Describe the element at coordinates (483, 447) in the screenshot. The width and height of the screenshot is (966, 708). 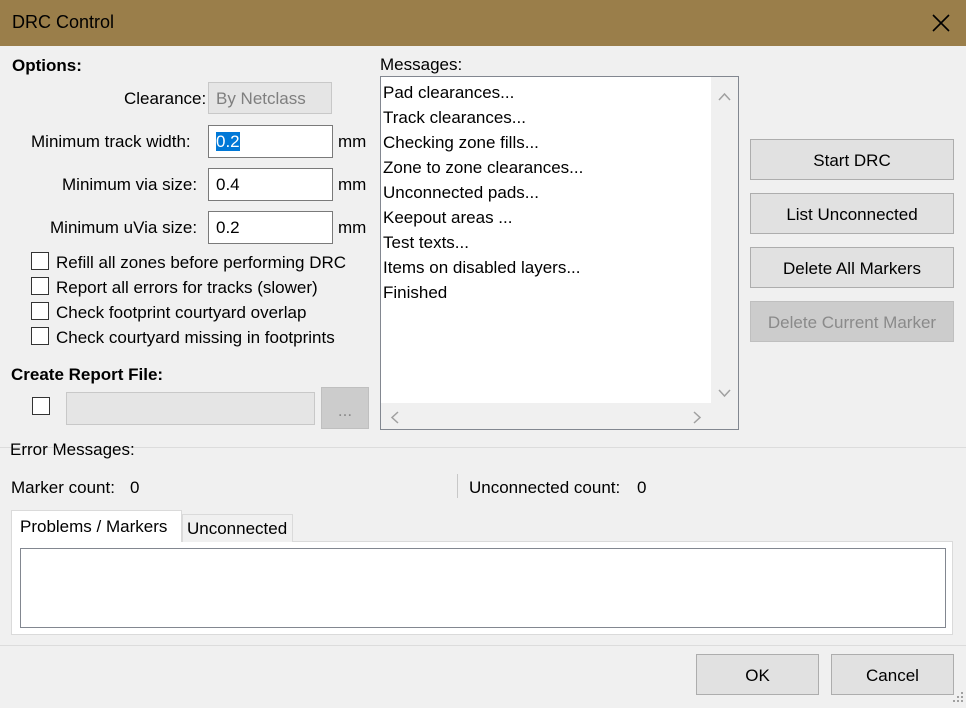
I see `section-divider` at that location.